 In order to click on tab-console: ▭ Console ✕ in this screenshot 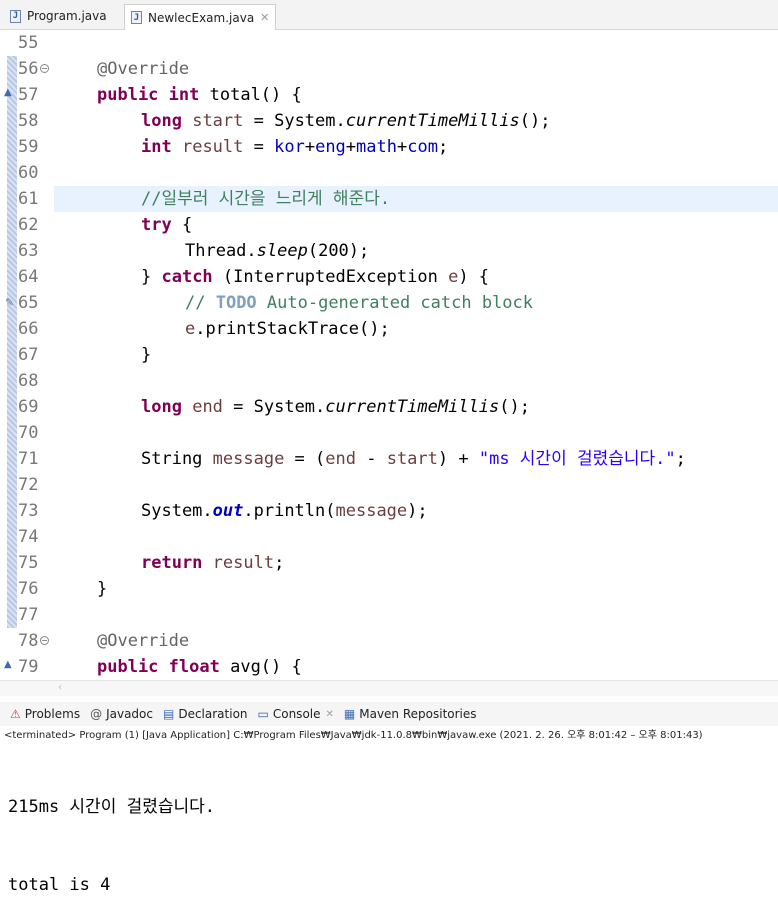, I will do `click(296, 714)`.